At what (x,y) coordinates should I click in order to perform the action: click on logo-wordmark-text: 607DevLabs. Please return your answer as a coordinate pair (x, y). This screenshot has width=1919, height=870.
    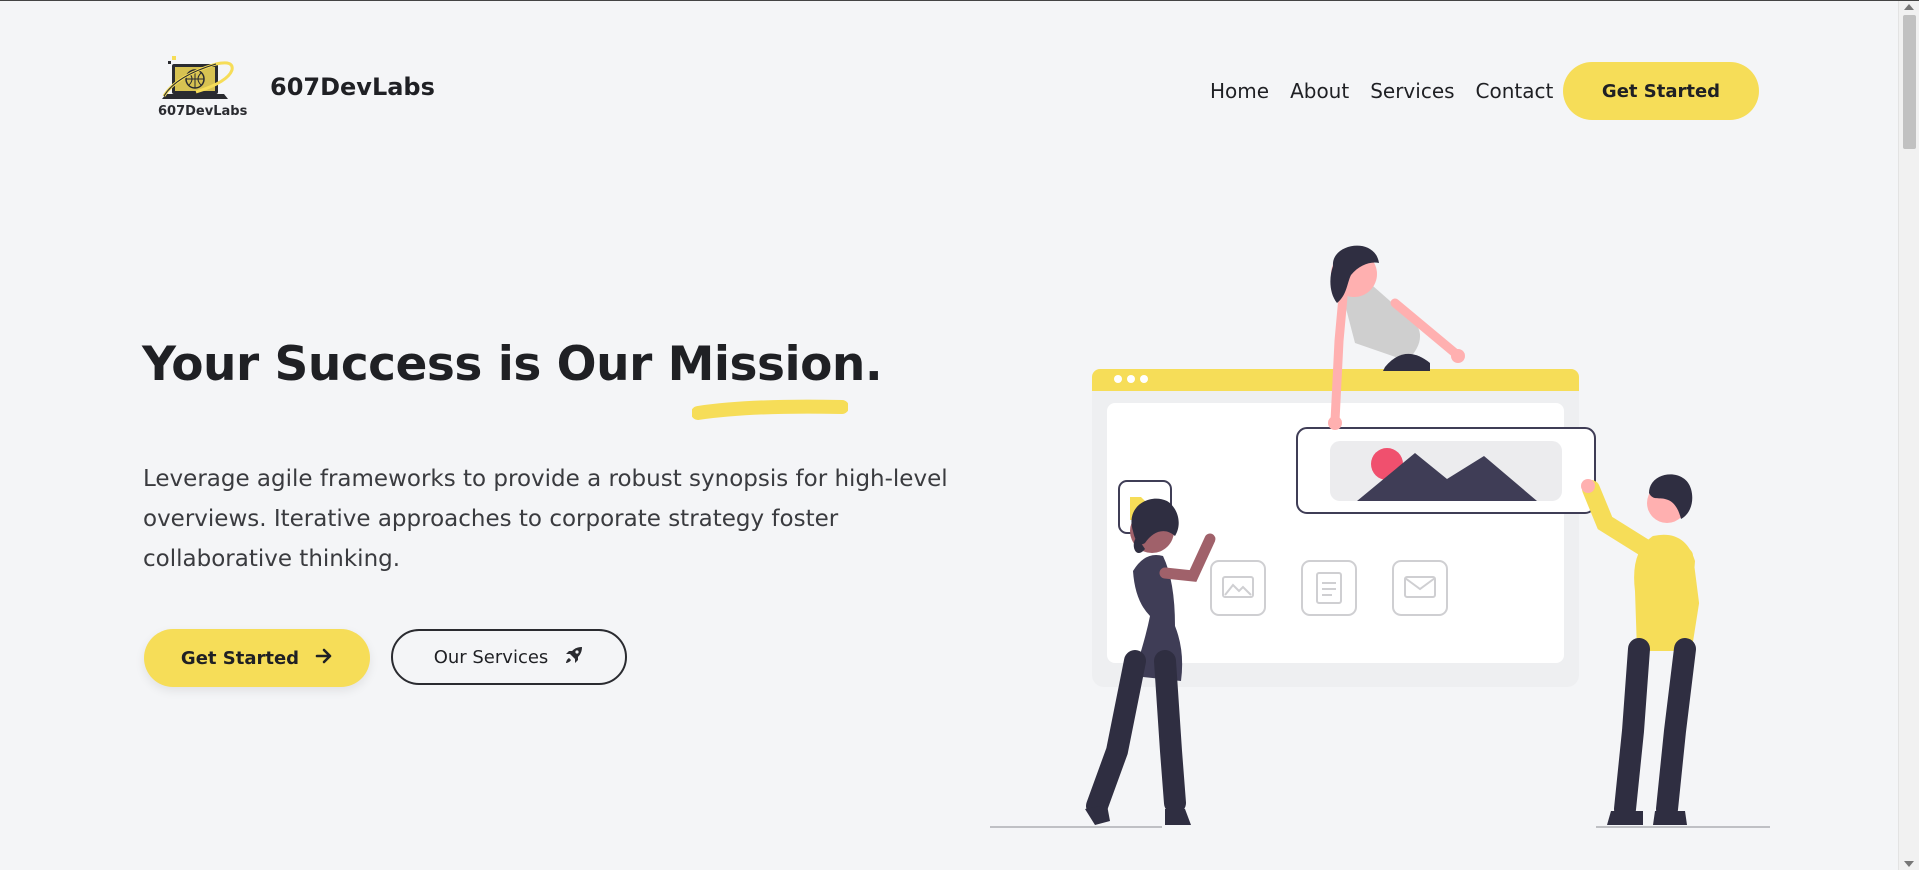
    Looking at the image, I should click on (203, 111).